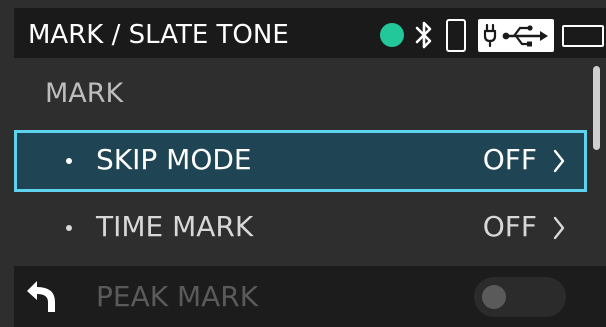  Describe the element at coordinates (84, 93) in the screenshot. I see `section-label: MARK` at that location.